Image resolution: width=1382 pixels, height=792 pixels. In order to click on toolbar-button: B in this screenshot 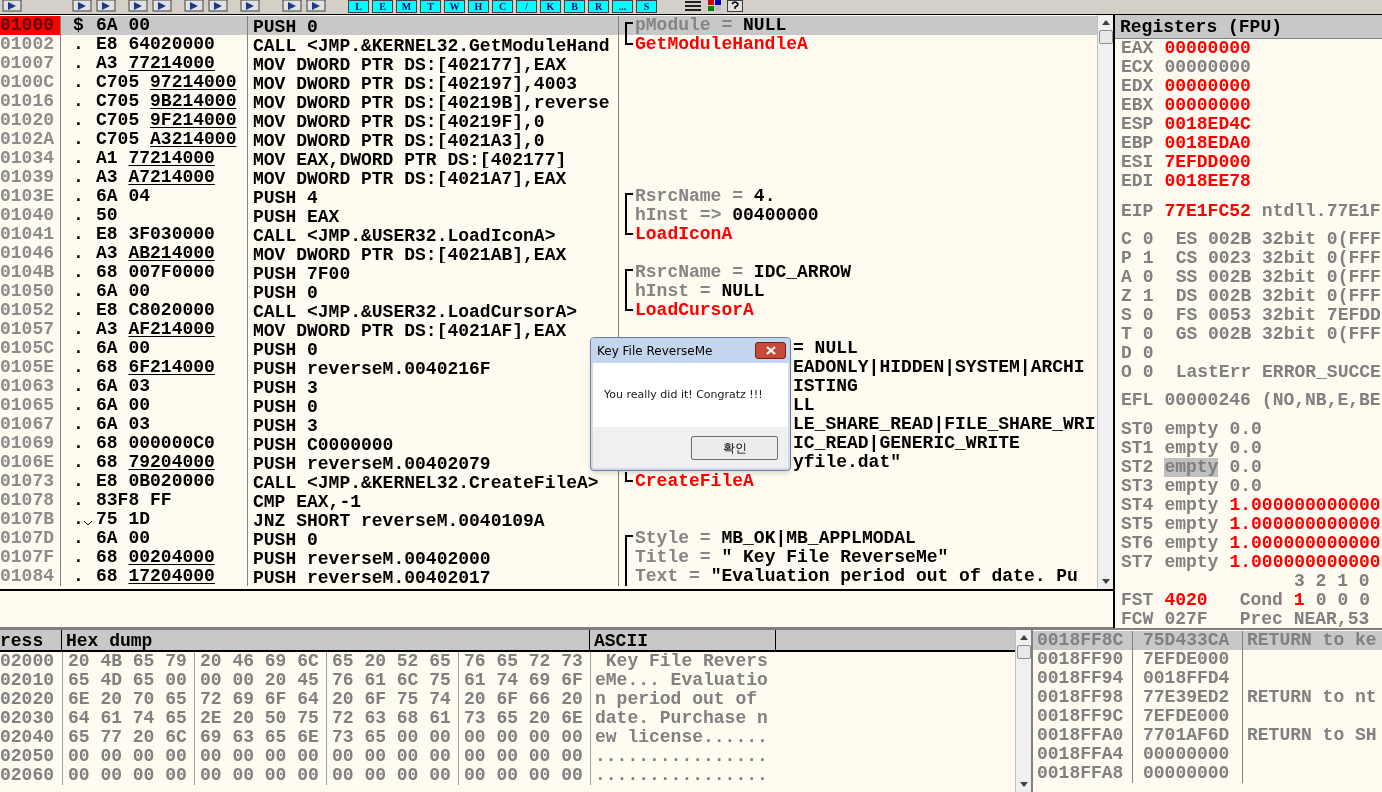, I will do `click(574, 6)`.